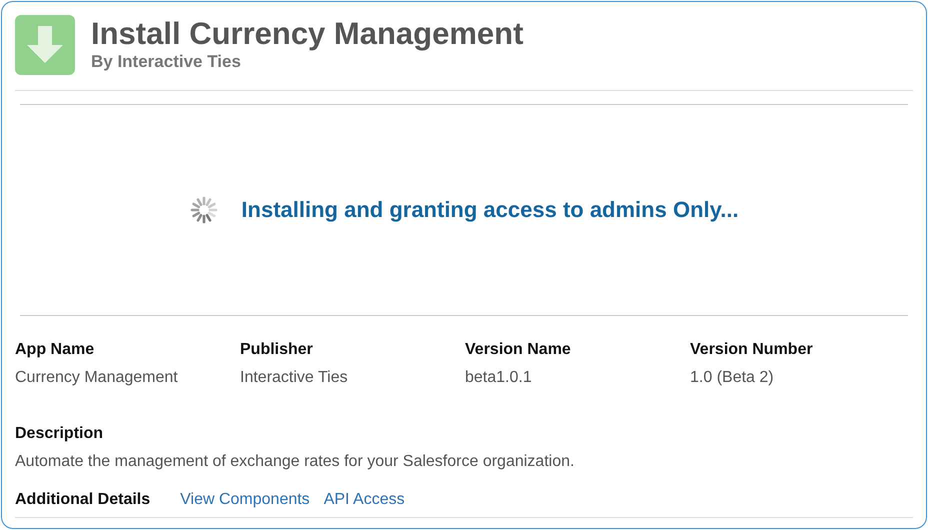 The height and width of the screenshot is (530, 928). I want to click on page-title: Install Currency Management, so click(307, 34).